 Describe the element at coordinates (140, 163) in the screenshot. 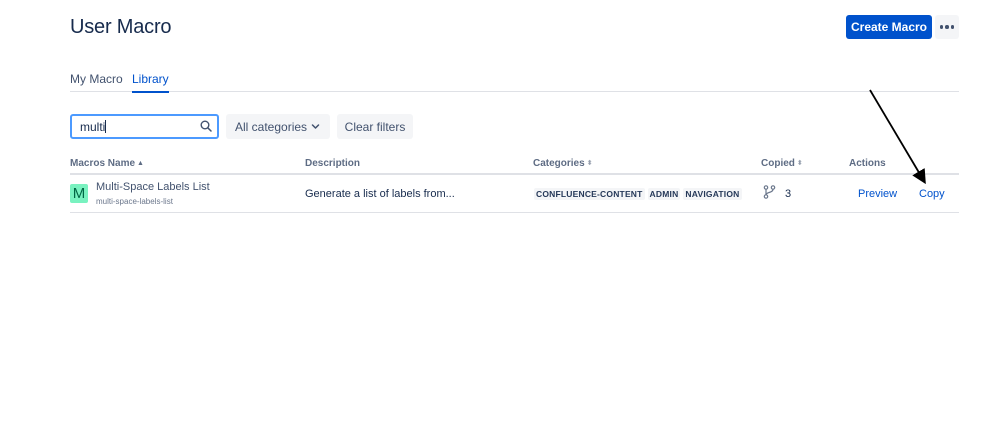

I see `sort-asc-icon: ▲` at that location.